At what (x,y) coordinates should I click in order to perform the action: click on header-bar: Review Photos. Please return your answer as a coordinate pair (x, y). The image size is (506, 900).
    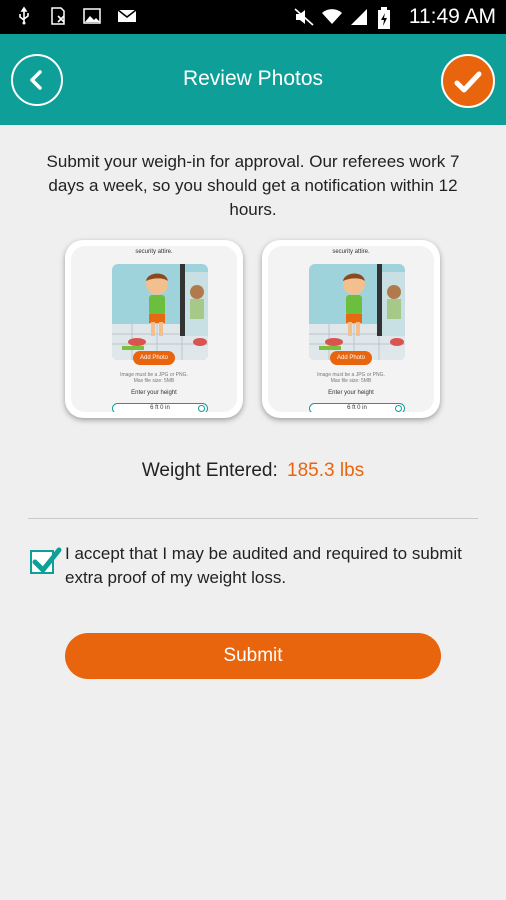
    Looking at the image, I should click on (253, 79).